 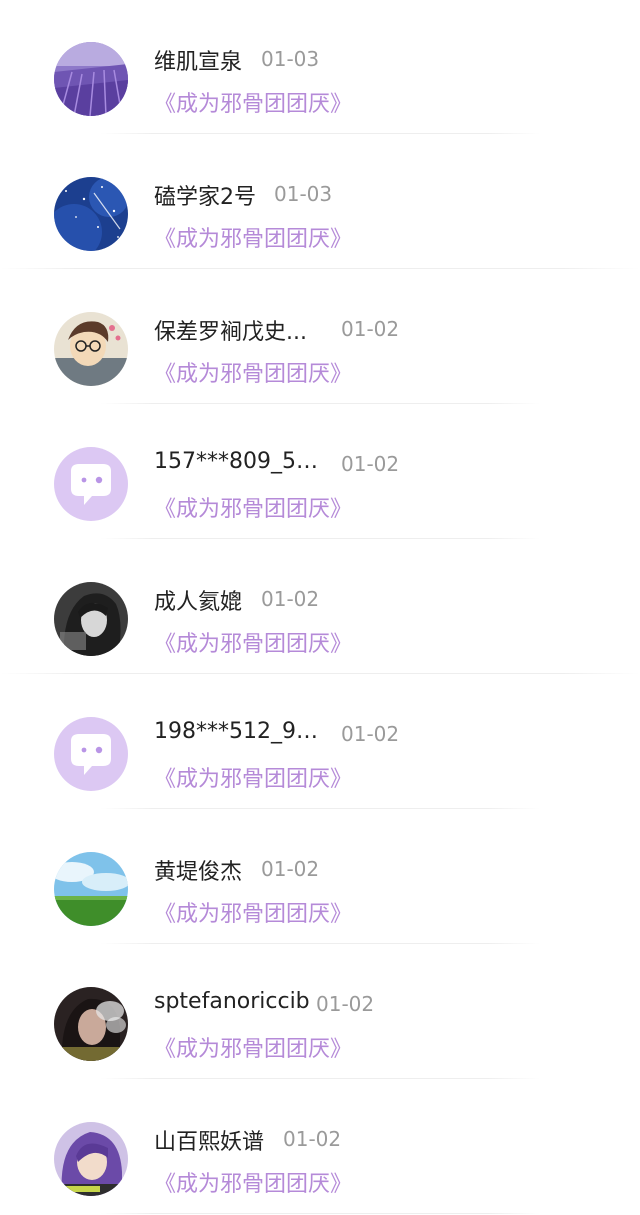 I want to click on list-item: 黄堤俊杰 01-02 《成为邪骨团团厌》, so click(x=320, y=877).